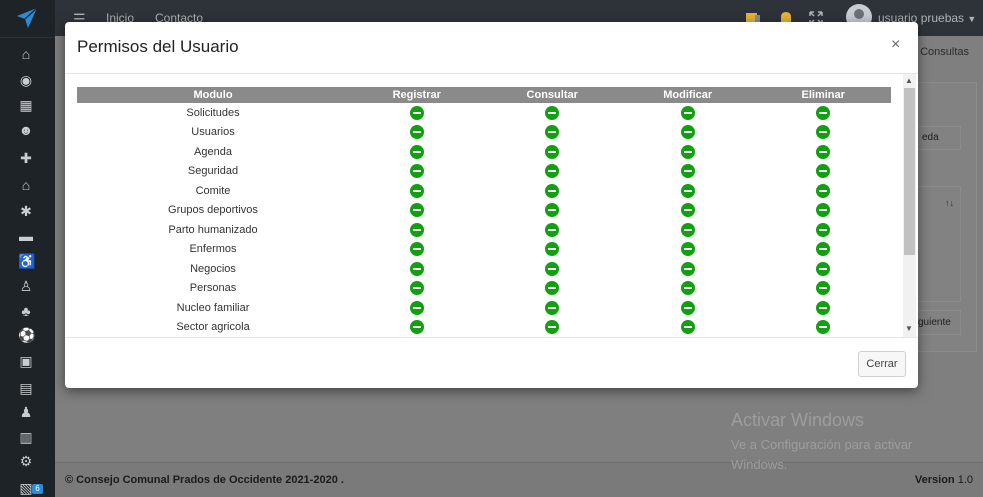 The height and width of the screenshot is (497, 983). Describe the element at coordinates (909, 171) in the screenshot. I see `scrollbar-thumb` at that location.